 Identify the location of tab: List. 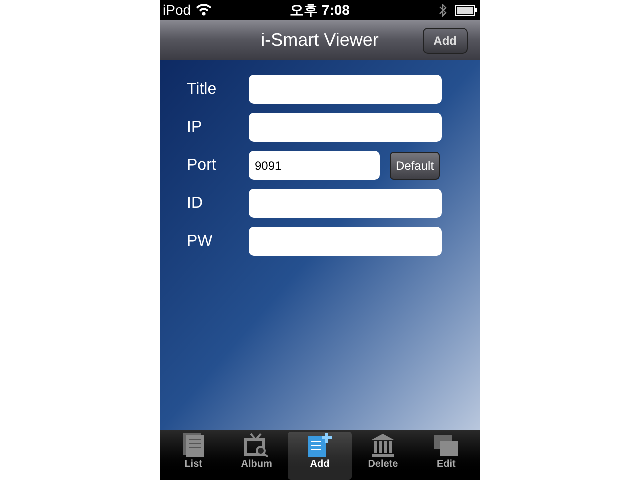
(194, 456).